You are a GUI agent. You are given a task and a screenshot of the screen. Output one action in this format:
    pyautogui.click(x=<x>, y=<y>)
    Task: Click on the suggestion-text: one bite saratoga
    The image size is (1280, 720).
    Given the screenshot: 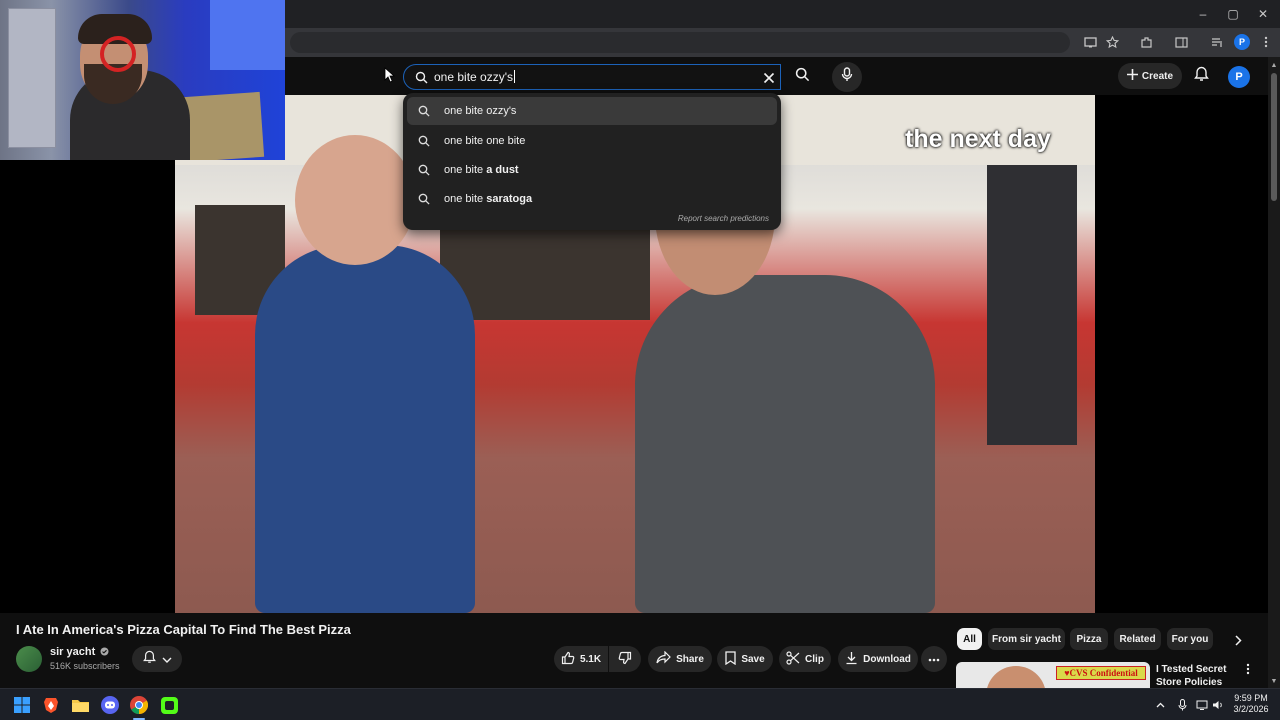 What is the action you would take?
    pyautogui.click(x=488, y=199)
    